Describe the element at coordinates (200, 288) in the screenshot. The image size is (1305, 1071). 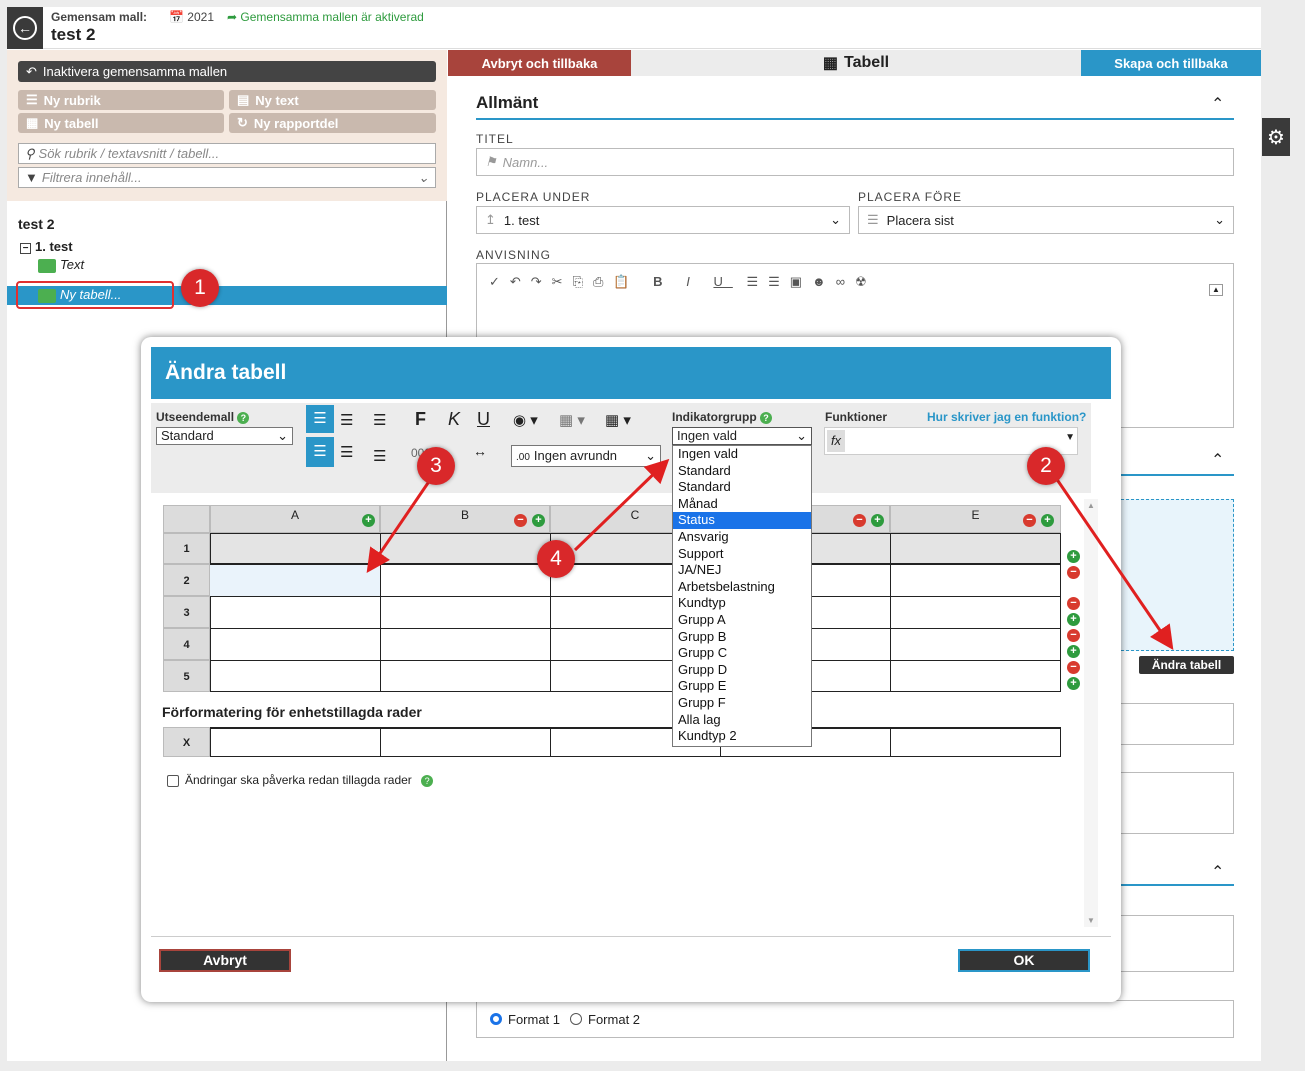
I see `step-badge-1: 1` at that location.